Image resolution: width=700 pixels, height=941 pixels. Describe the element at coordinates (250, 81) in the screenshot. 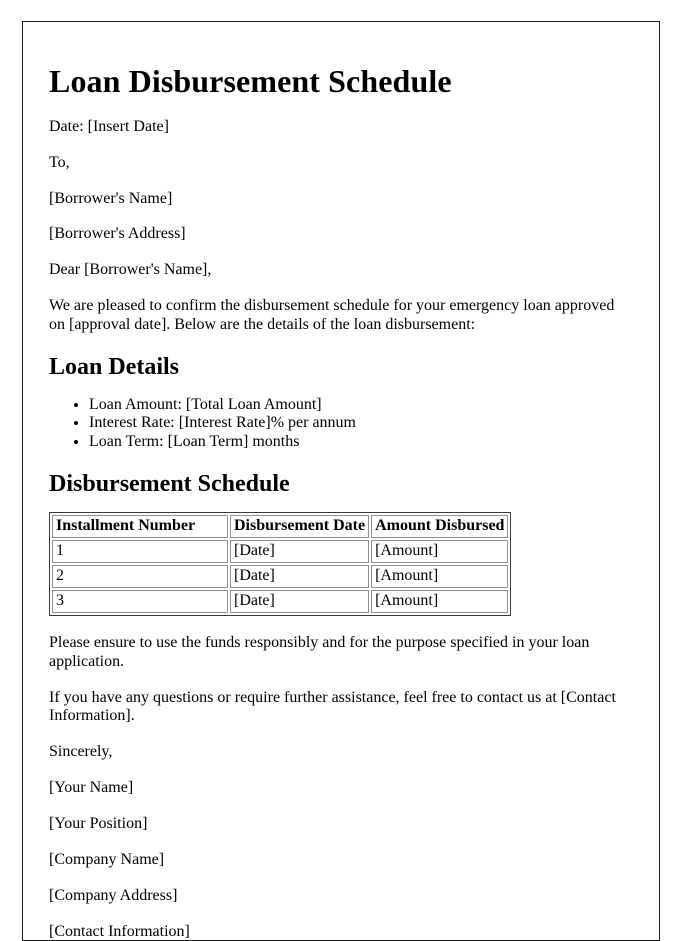

I see `page-title: Loan Disbursement Schedule` at that location.